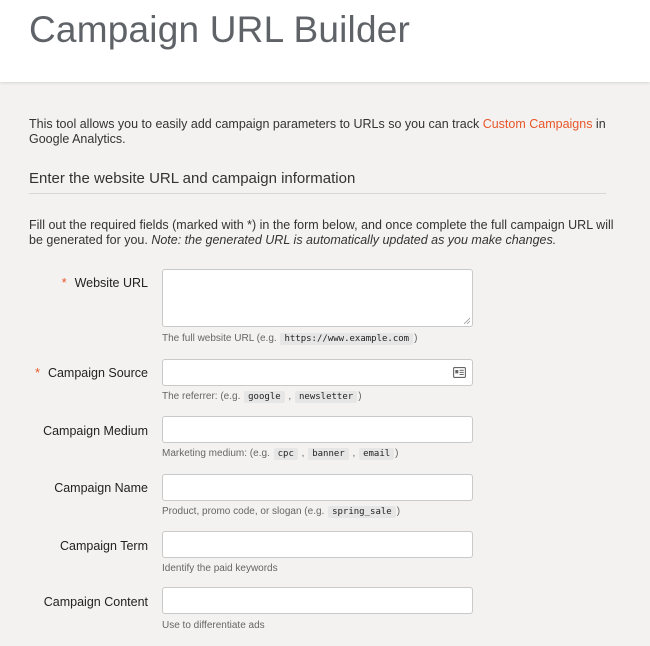 The height and width of the screenshot is (646, 650). What do you see at coordinates (459, 372) in the screenshot?
I see `contact-card-icon` at bounding box center [459, 372].